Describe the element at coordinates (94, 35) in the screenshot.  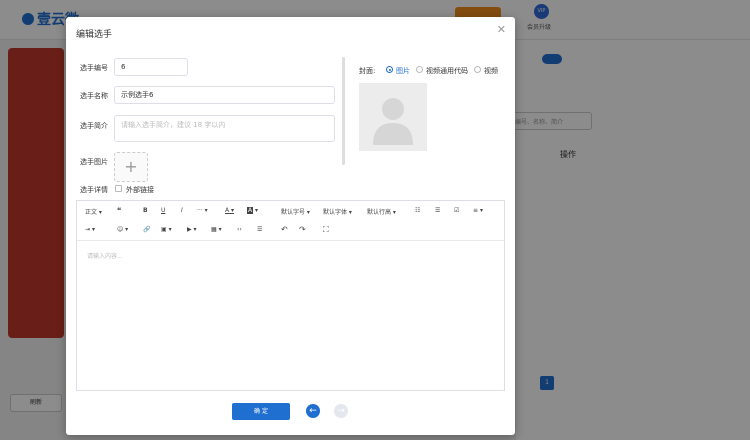
I see `dialog-title: 编辑选手` at that location.